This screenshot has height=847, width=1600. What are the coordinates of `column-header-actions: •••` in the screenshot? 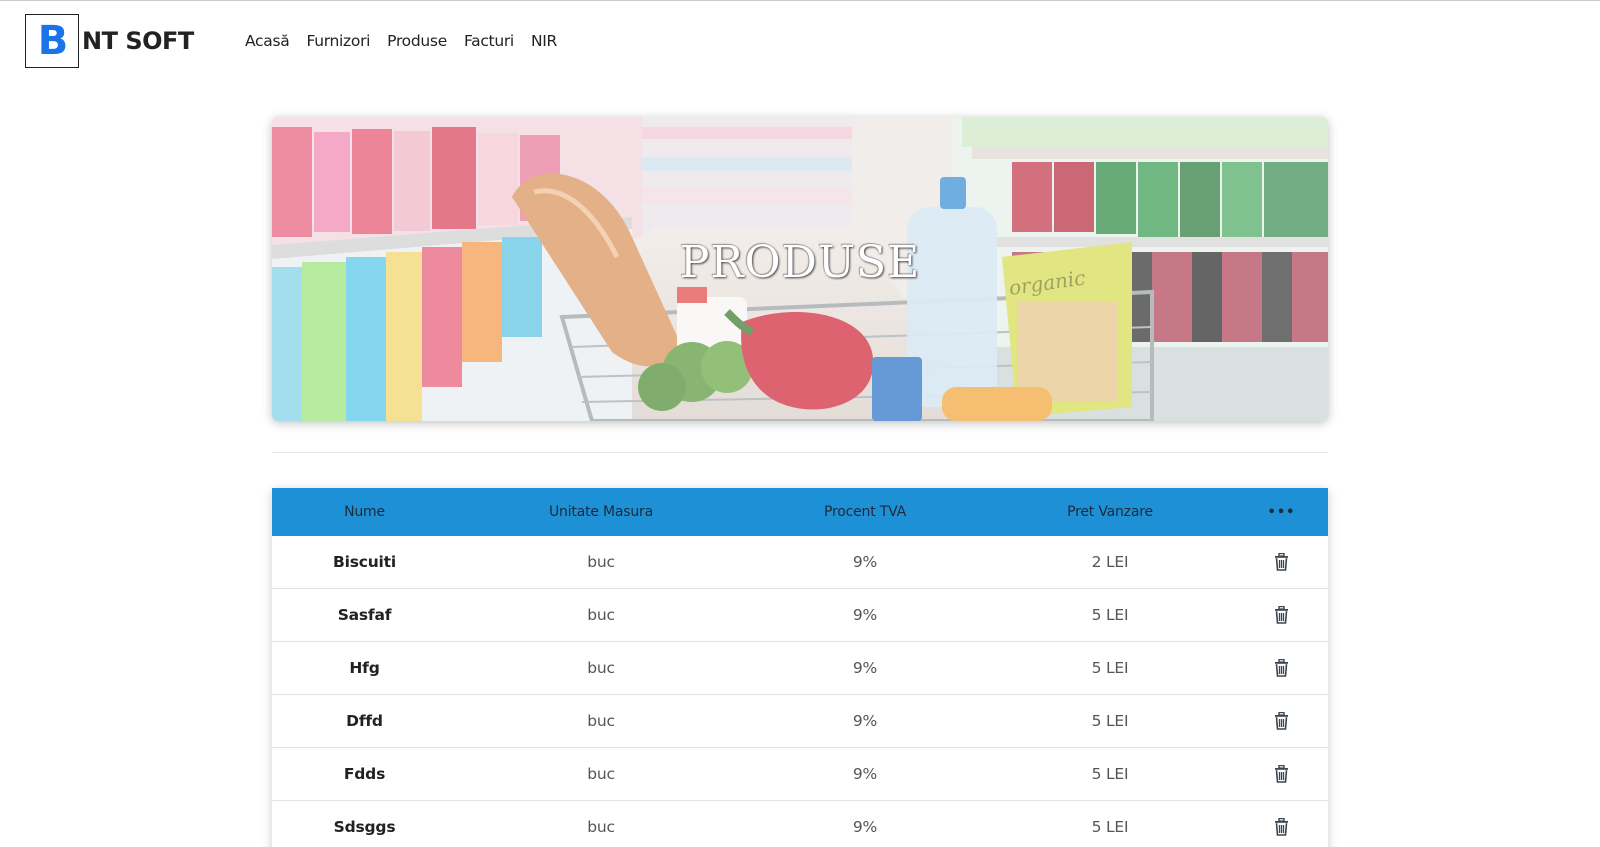 It's located at (1281, 512).